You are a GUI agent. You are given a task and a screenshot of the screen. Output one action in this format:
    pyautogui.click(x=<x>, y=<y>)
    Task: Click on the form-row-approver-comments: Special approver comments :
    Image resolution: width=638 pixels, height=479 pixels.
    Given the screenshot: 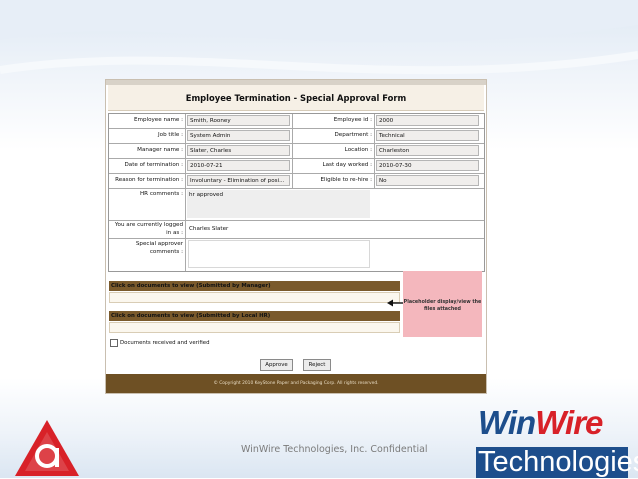 What is the action you would take?
    pyautogui.click(x=296, y=255)
    